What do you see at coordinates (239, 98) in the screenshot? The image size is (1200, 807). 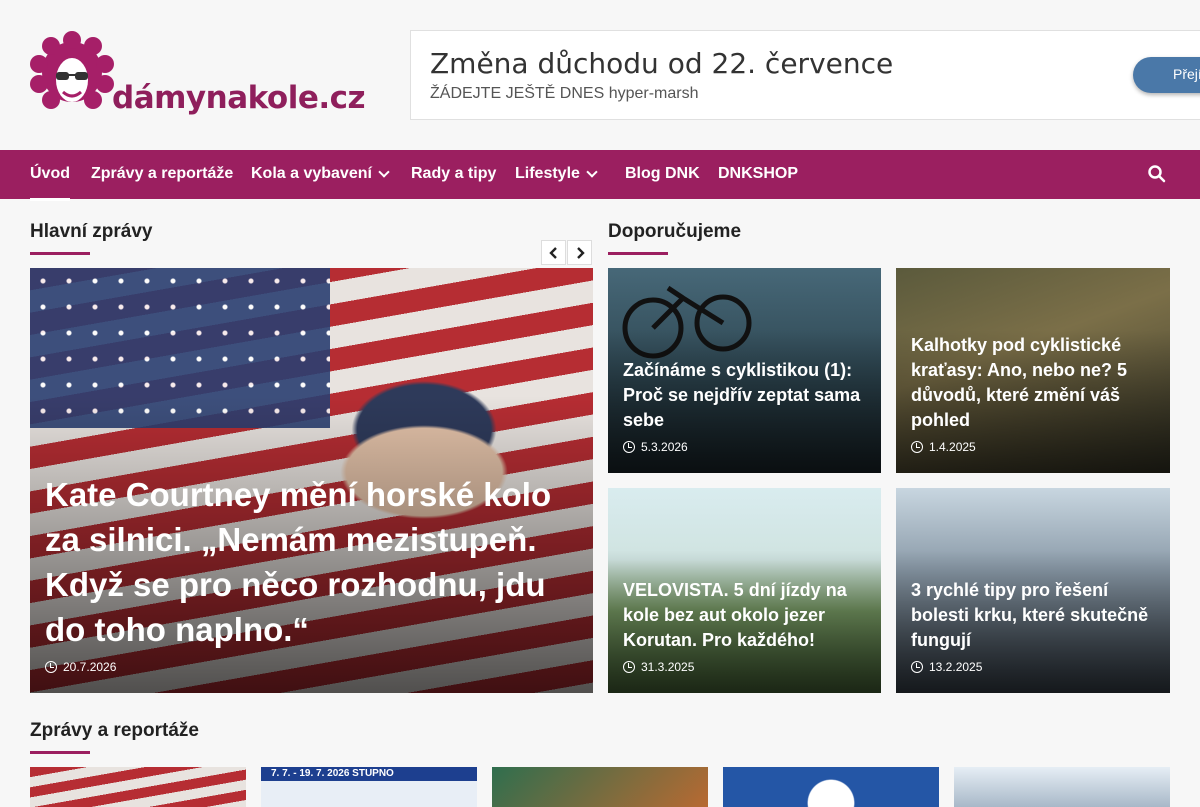 I see `logo-text: dámynakole.cz` at bounding box center [239, 98].